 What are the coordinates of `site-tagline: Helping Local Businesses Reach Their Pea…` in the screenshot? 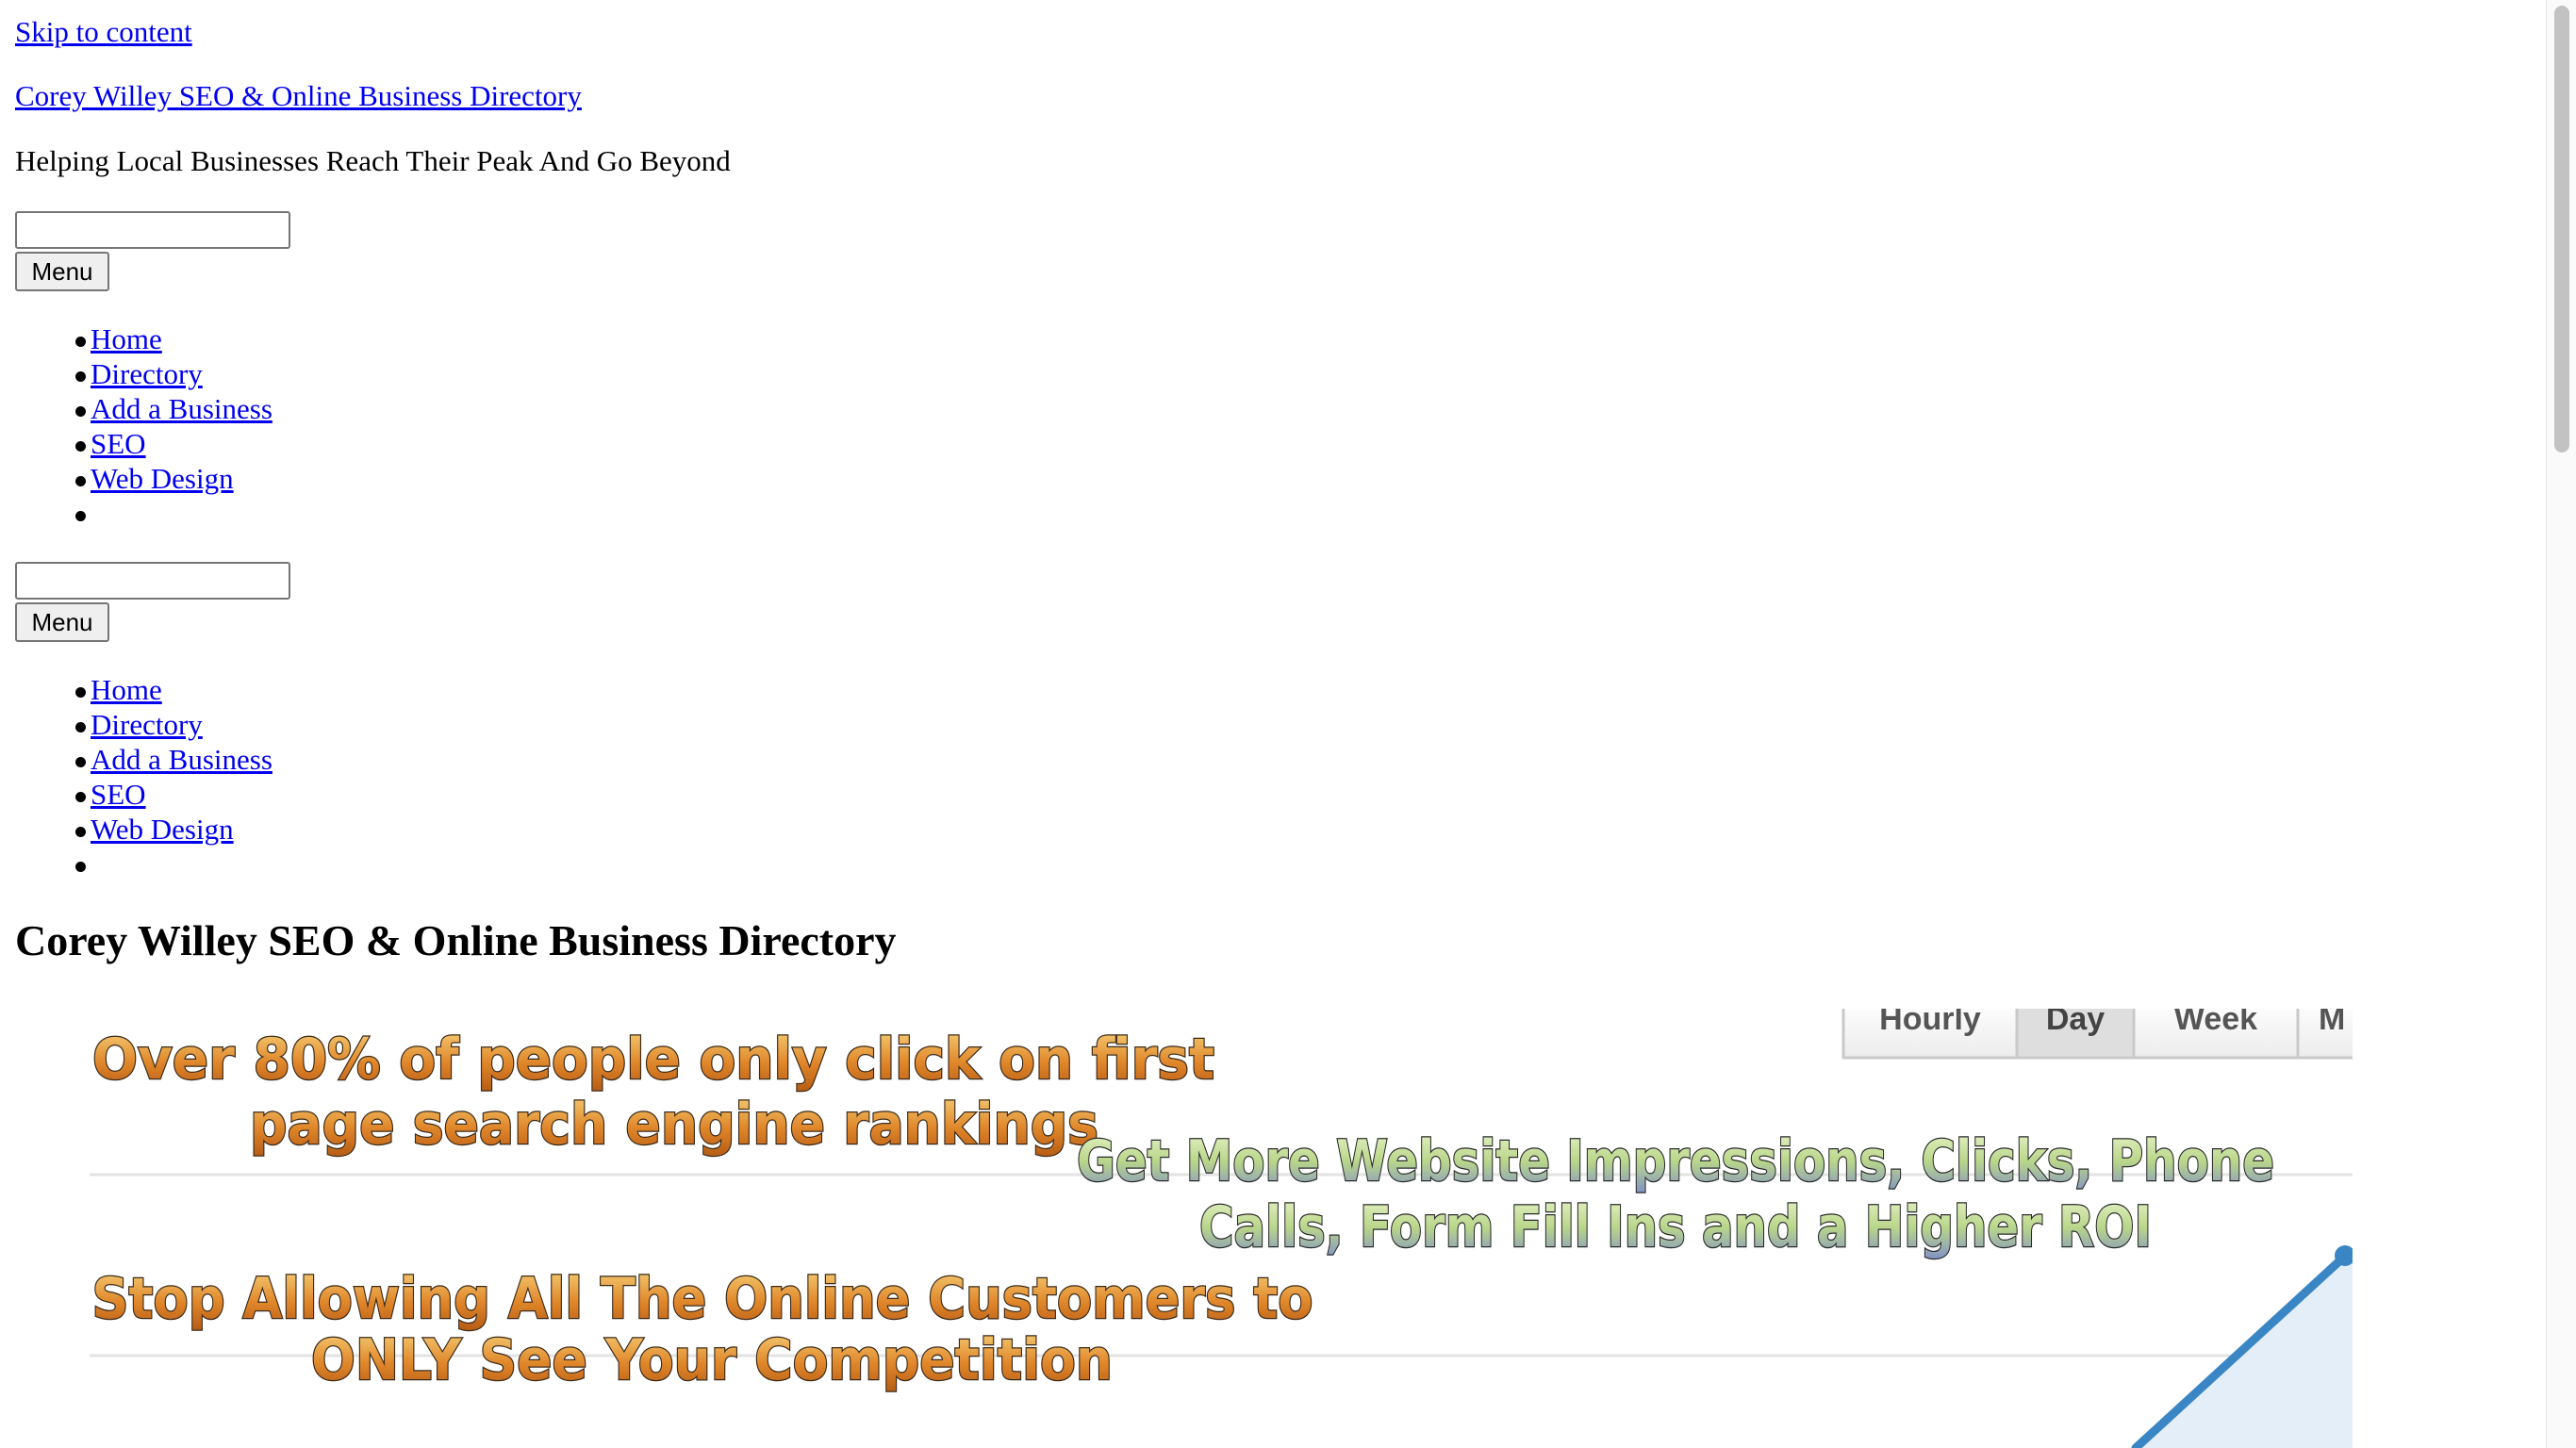 It's located at (373, 160).